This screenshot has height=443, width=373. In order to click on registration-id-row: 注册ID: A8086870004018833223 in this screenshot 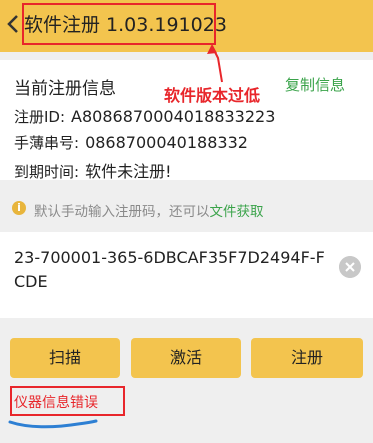, I will do `click(144, 116)`.